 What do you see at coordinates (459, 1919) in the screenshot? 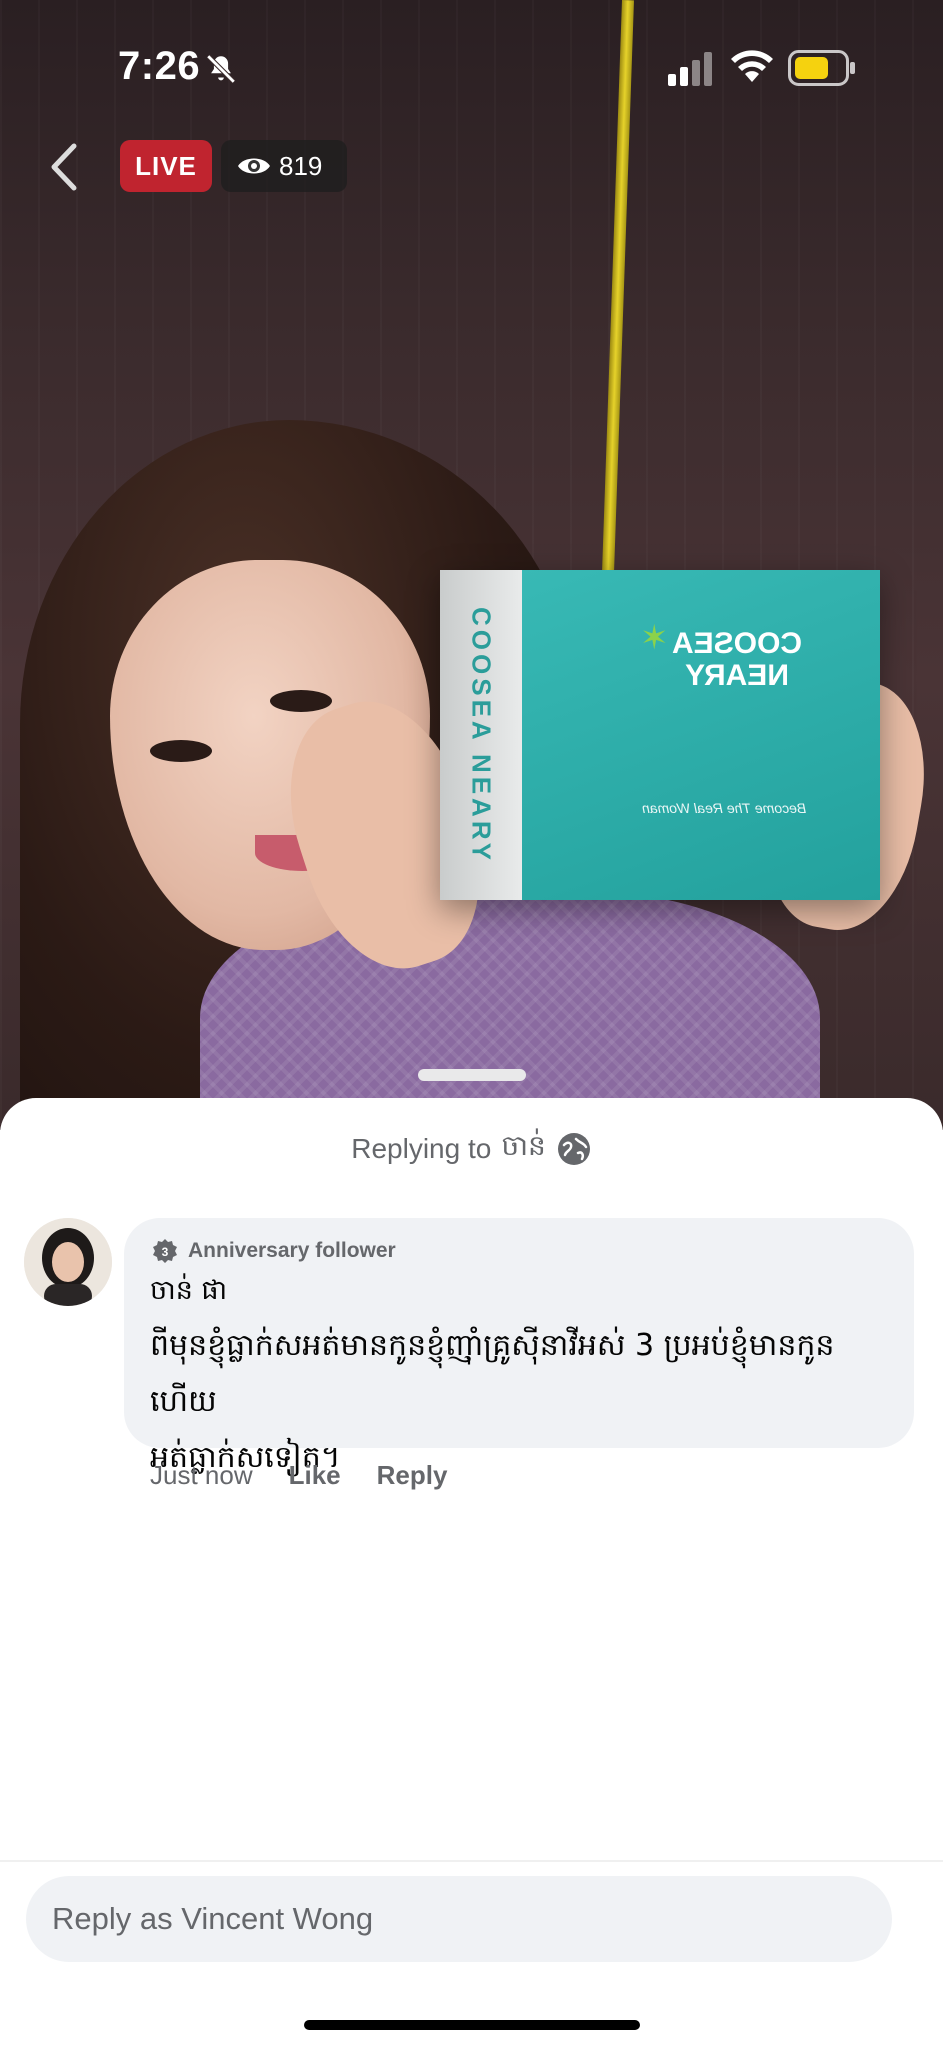
I see `reply-input` at bounding box center [459, 1919].